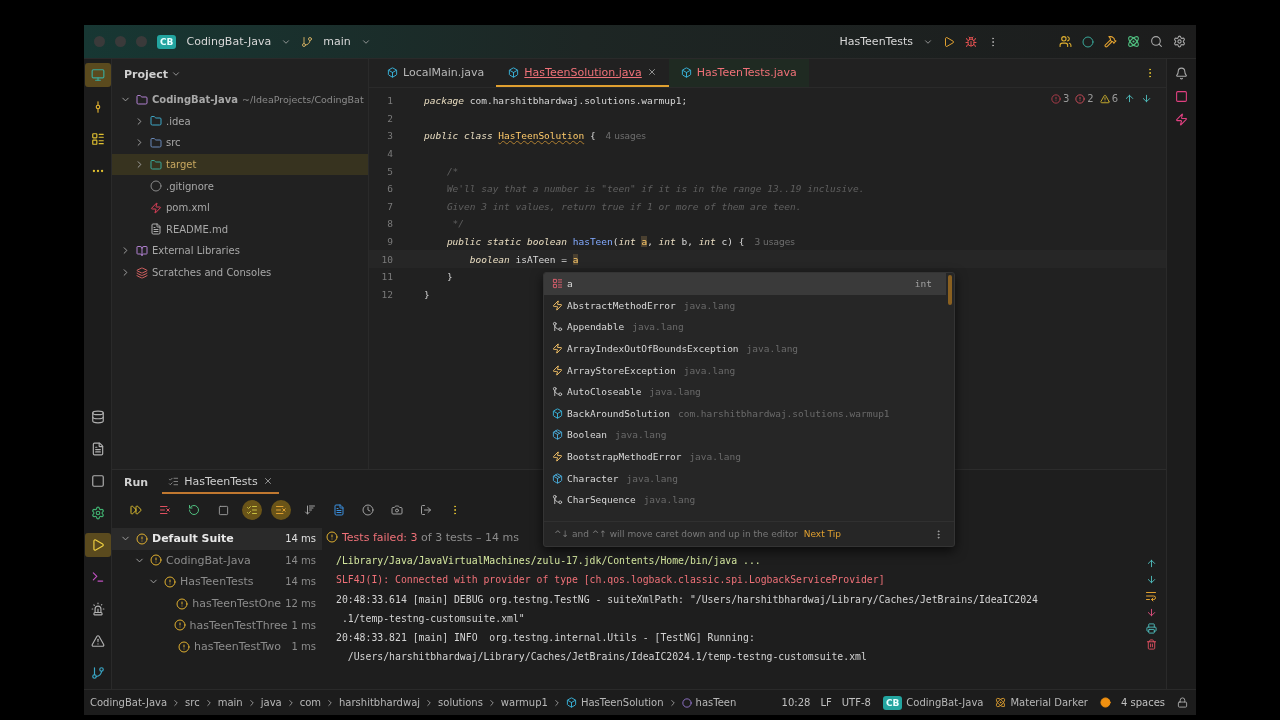 This screenshot has height=720, width=1280. What do you see at coordinates (1151, 628) in the screenshot?
I see `print-icon` at bounding box center [1151, 628].